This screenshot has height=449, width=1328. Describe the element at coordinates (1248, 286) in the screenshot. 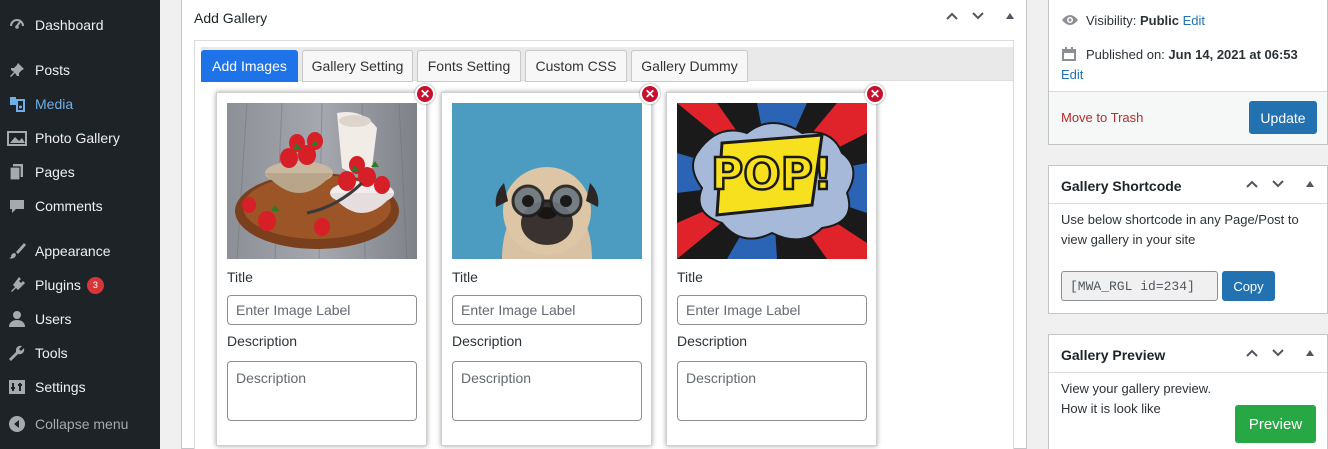

I see `copy-shortcode-button: Copy` at that location.